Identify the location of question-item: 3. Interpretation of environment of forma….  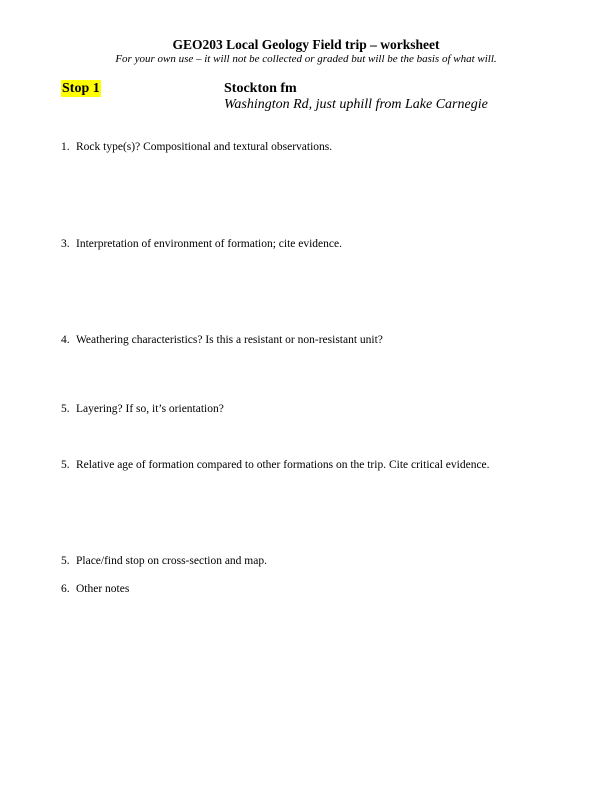
(201, 244).